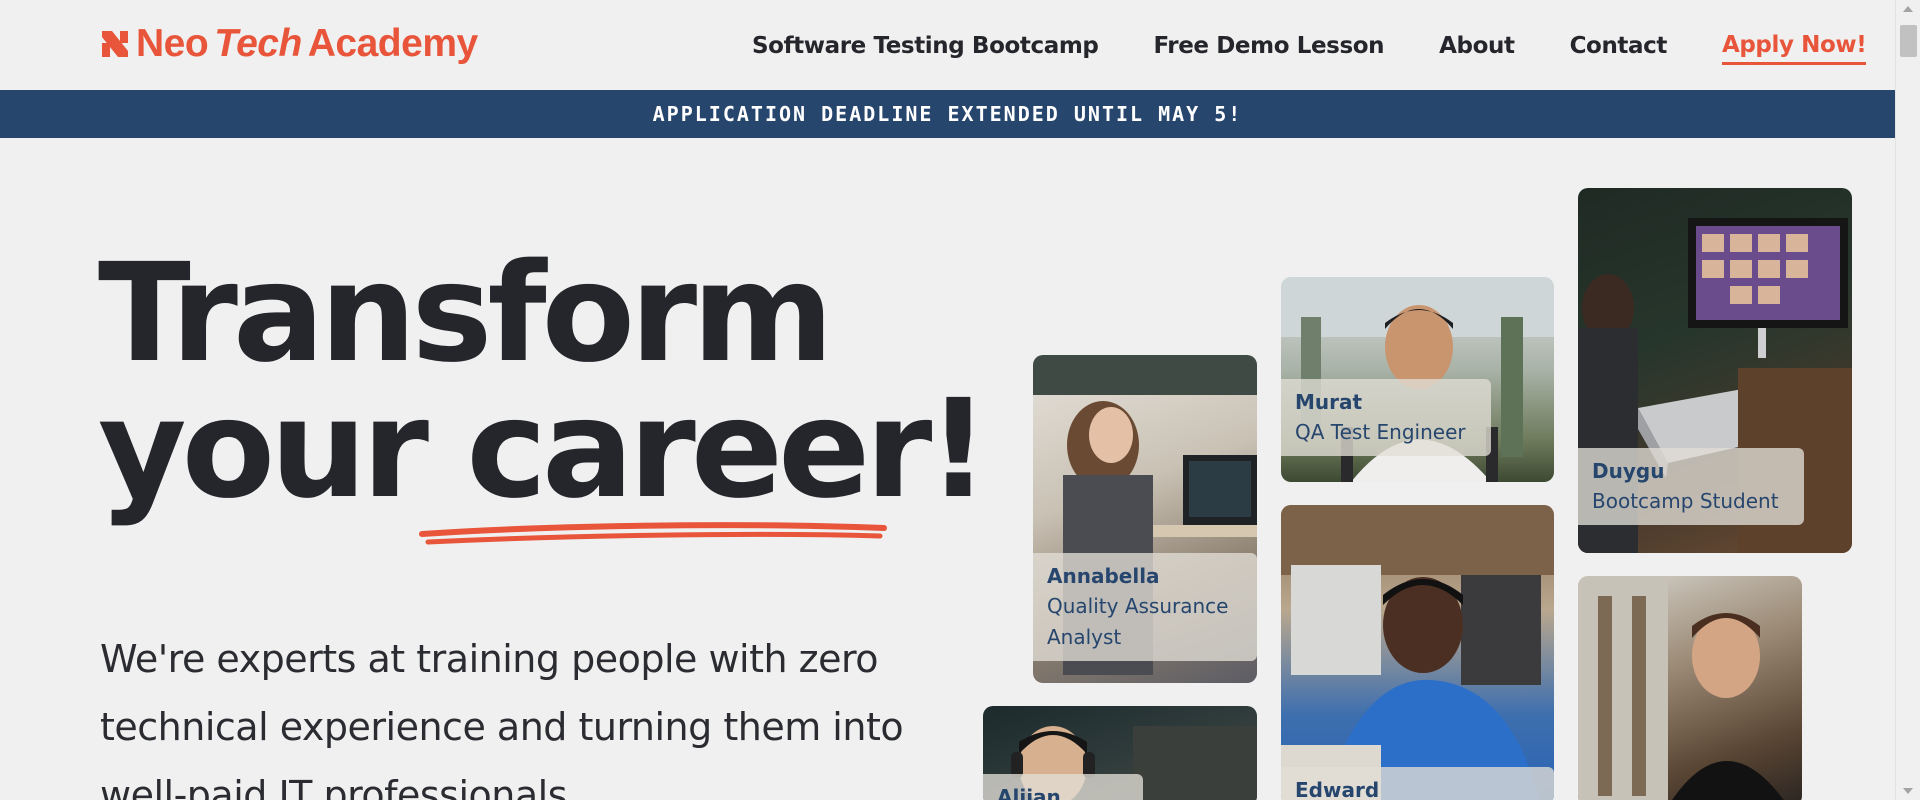 Image resolution: width=1920 pixels, height=800 pixels. I want to click on headline-word-career: career!, so click(727, 450).